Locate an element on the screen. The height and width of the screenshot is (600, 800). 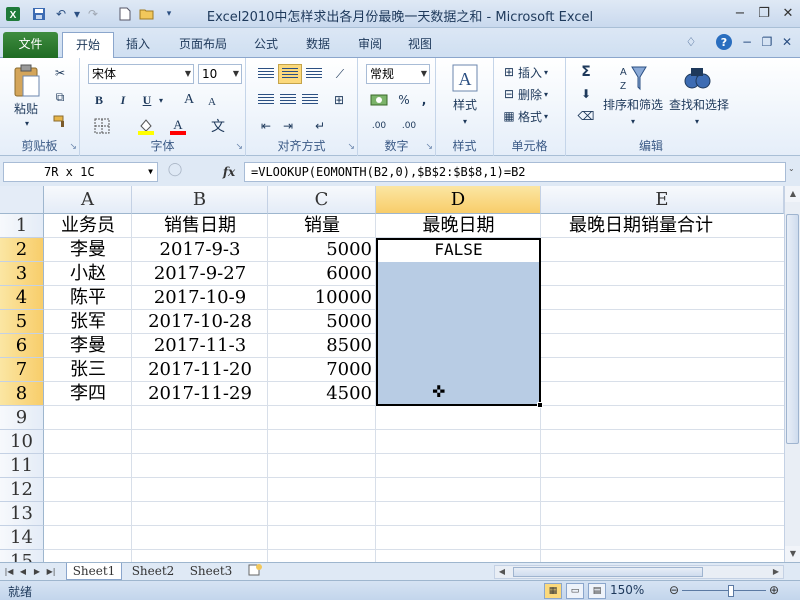
zoom-knob is located at coordinates (731, 591).